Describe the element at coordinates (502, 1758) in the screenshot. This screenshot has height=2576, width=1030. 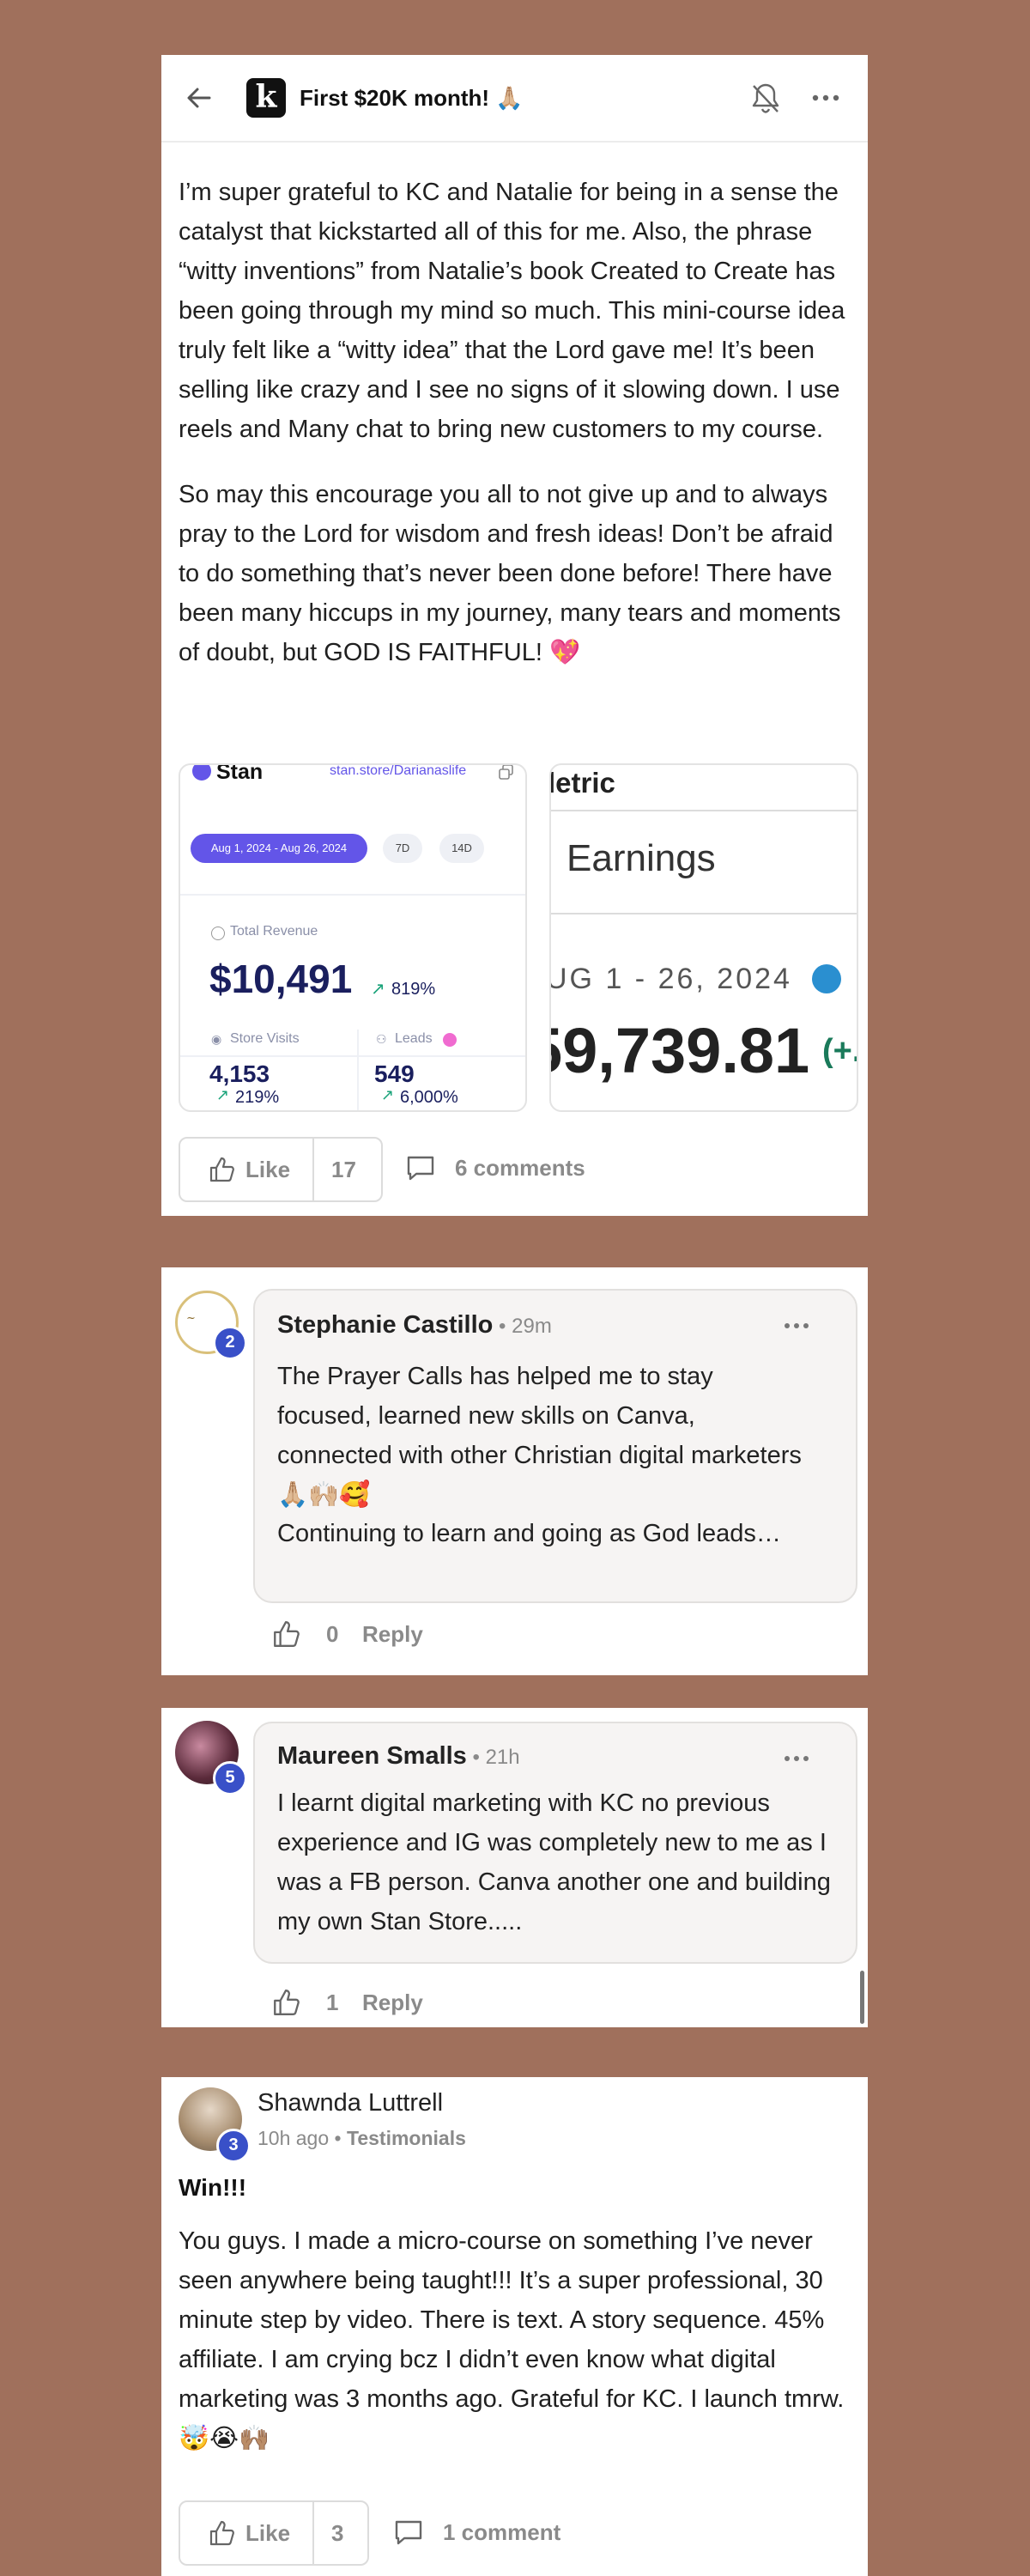
I see `comment-time: 21h` at that location.